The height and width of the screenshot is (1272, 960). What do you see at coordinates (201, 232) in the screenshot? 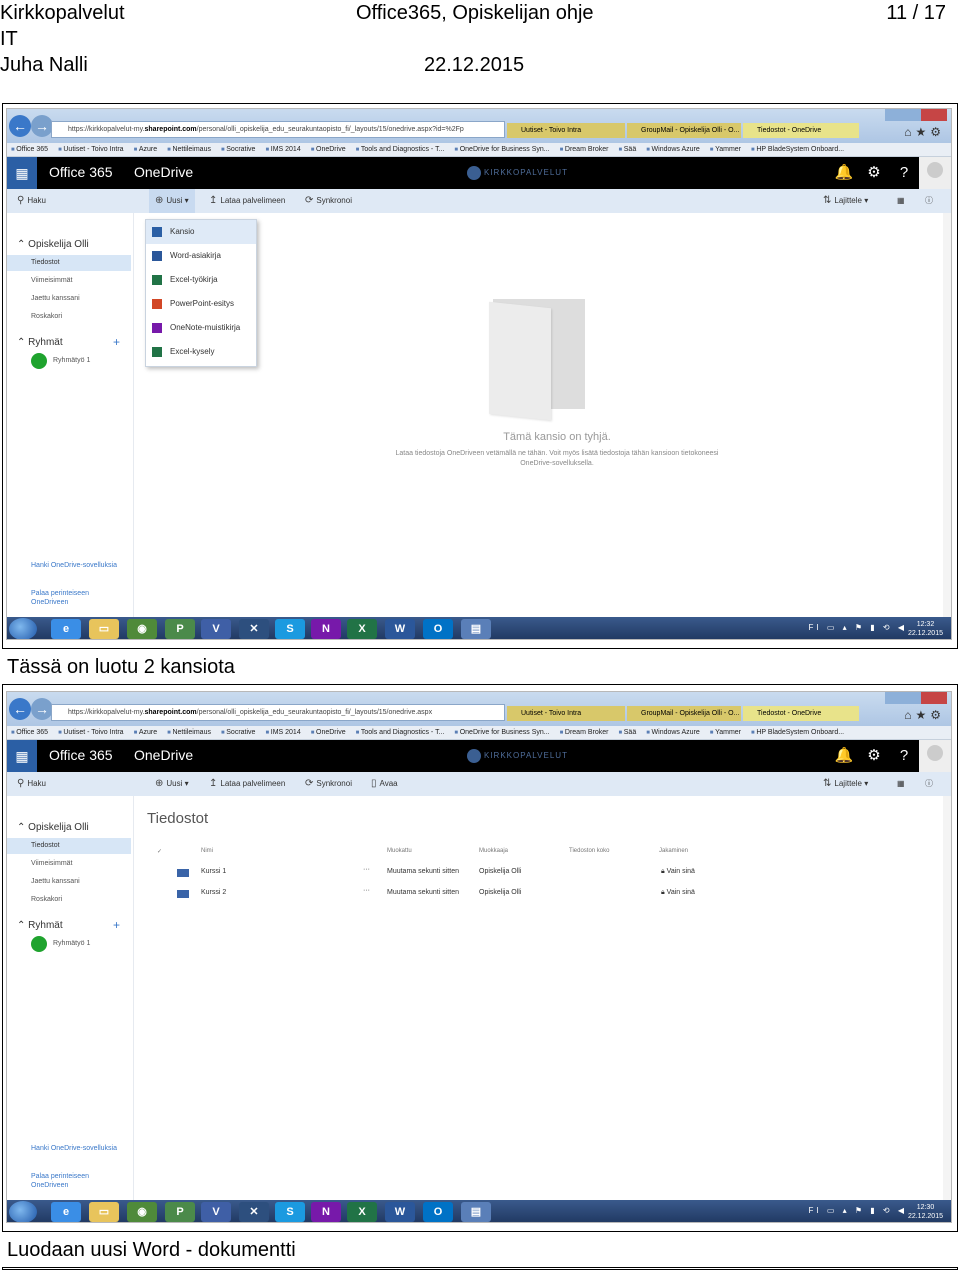
I see `menu-folder: Kansio` at bounding box center [201, 232].